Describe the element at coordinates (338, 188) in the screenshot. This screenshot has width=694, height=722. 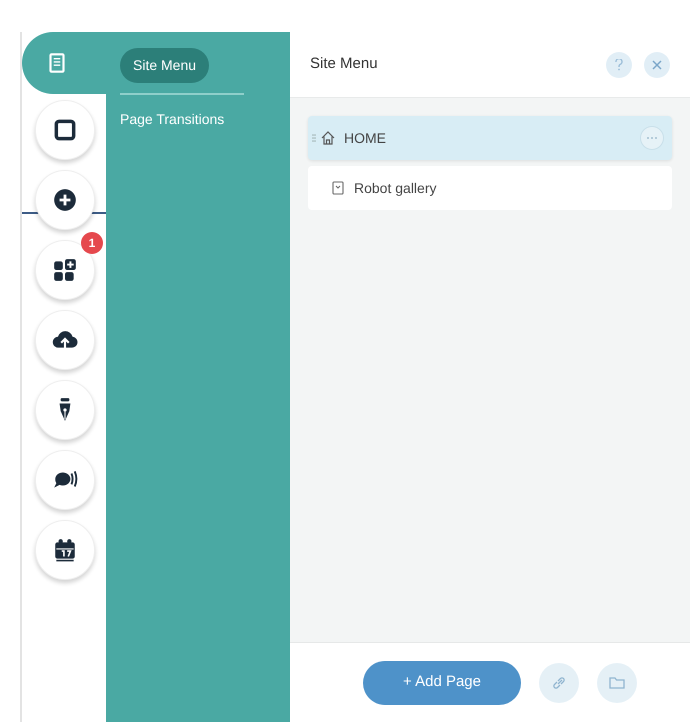
I see `page-icon` at that location.